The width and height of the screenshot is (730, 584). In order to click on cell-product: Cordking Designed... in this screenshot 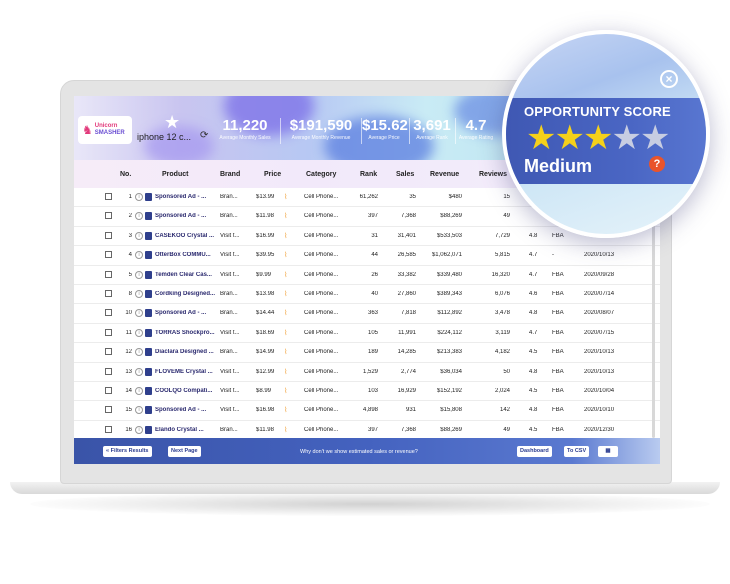, I will do `click(185, 294)`.